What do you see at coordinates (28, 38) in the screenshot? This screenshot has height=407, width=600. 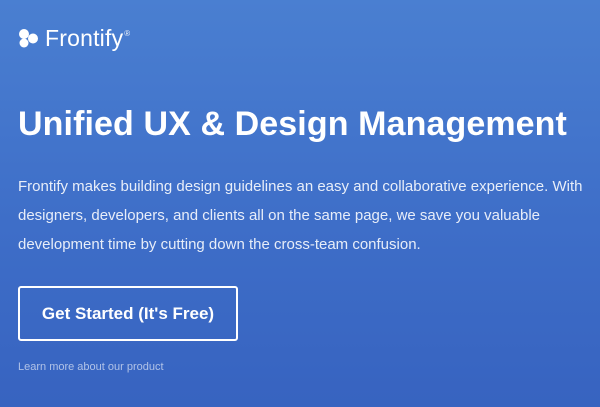 I see `frontify-logo-icon` at bounding box center [28, 38].